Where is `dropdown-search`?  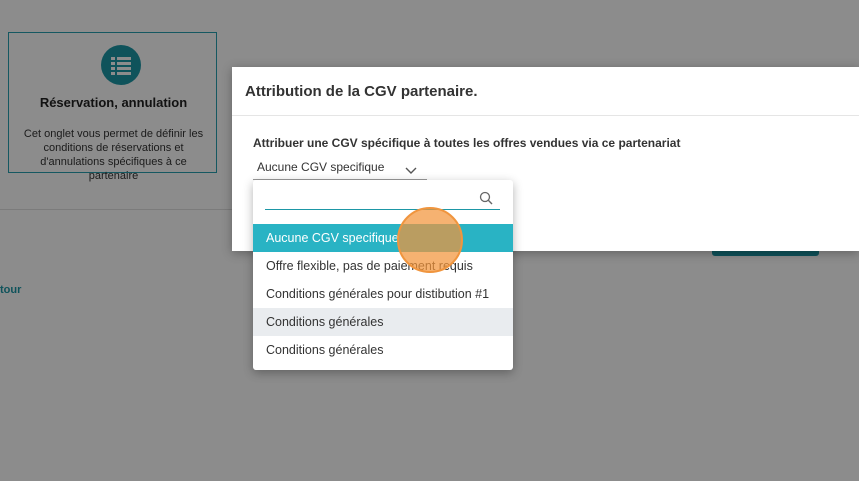
dropdown-search is located at coordinates (382, 199).